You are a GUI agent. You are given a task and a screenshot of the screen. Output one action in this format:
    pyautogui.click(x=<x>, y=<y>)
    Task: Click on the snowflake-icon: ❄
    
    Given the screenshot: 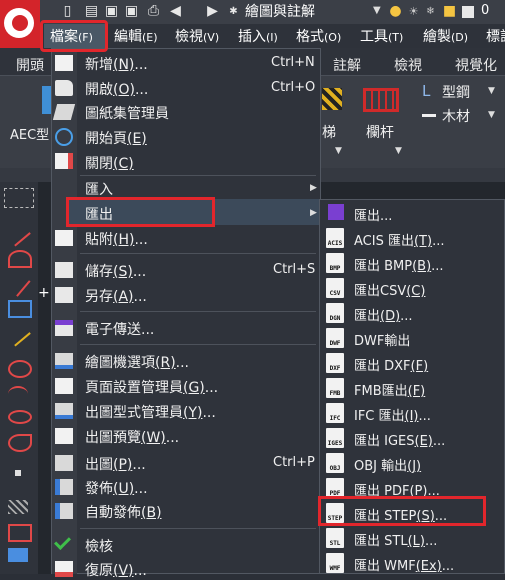 What is the action you would take?
    pyautogui.click(x=430, y=11)
    